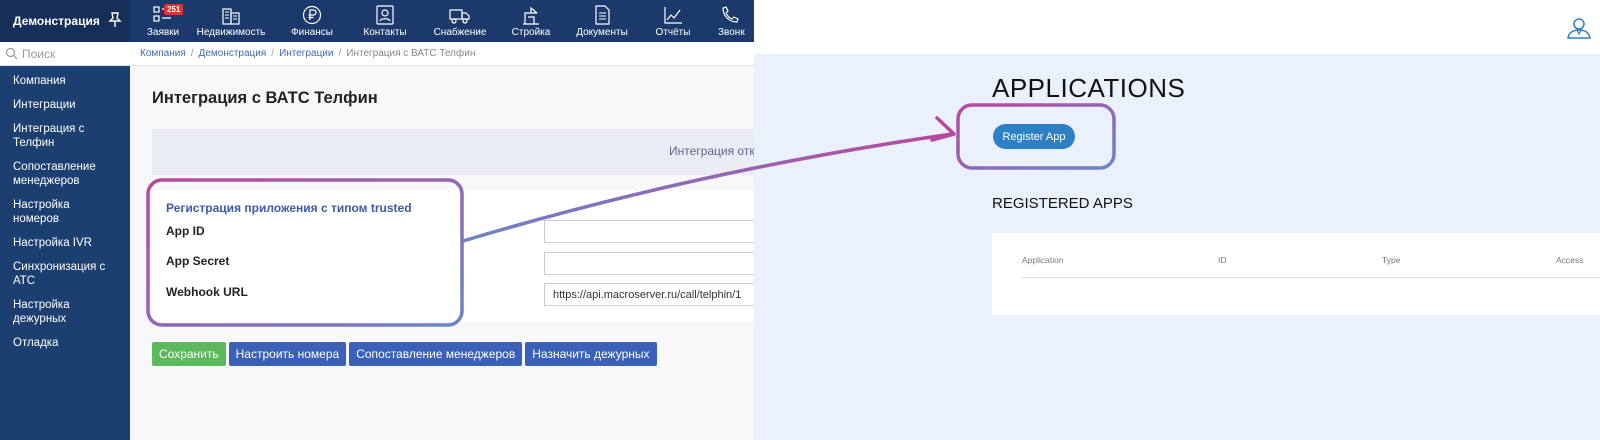 This screenshot has height=440, width=1600. Describe the element at coordinates (453, 152) in the screenshot. I see `integration-status-notice: Интеграция откл` at that location.